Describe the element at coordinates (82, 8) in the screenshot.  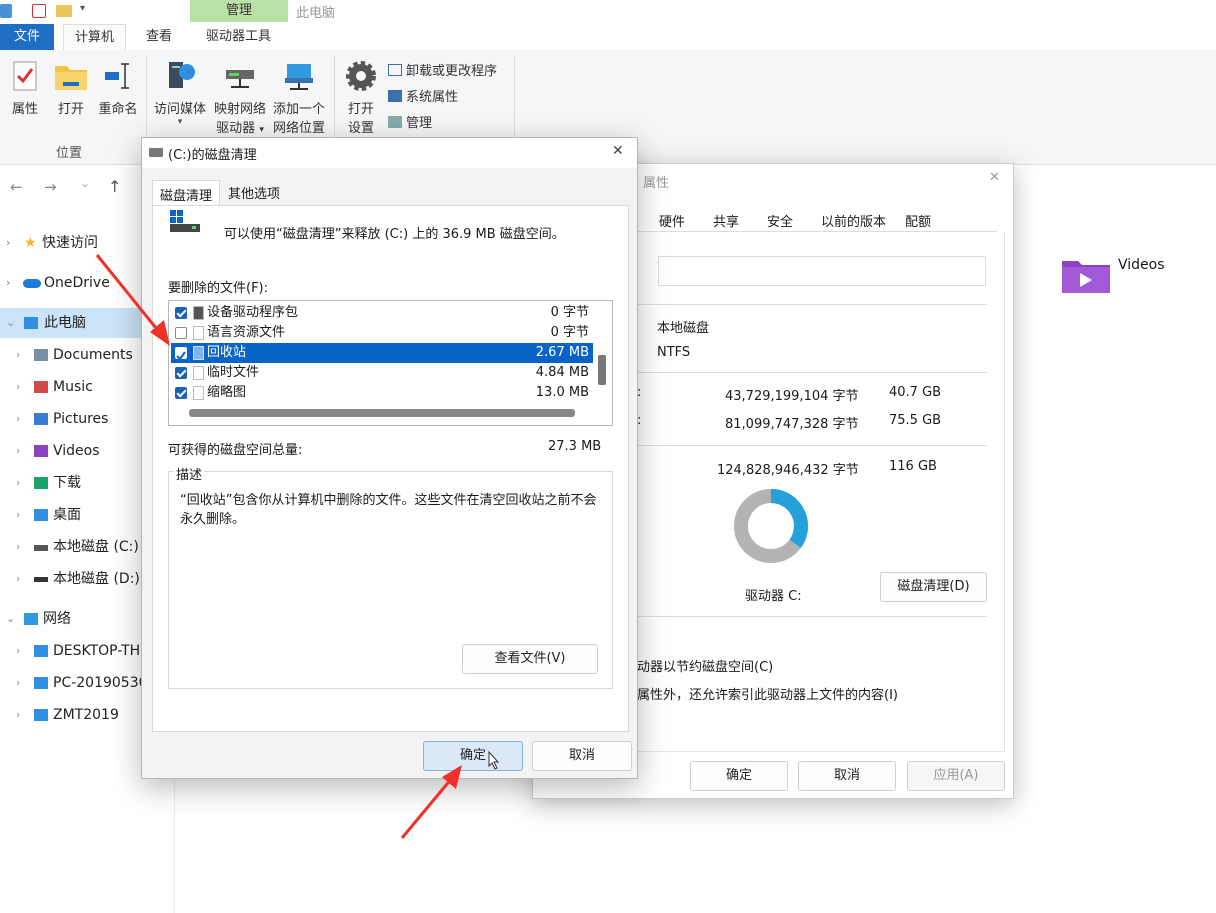
I see `qat-dropdown-icon: ▾` at that location.